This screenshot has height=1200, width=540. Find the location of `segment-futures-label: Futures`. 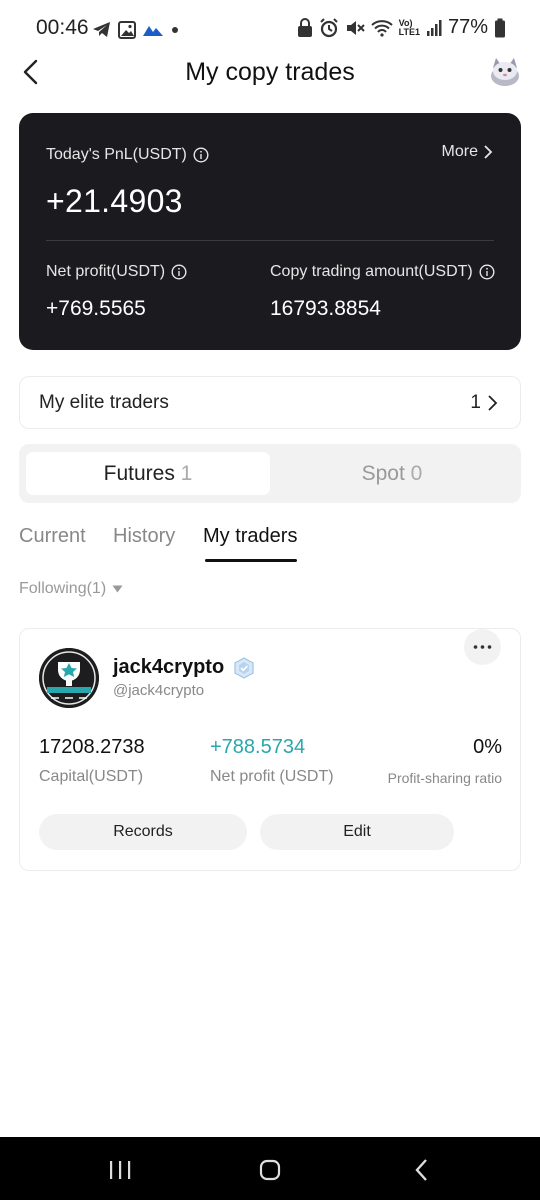

segment-futures-label: Futures is located at coordinates (139, 473).